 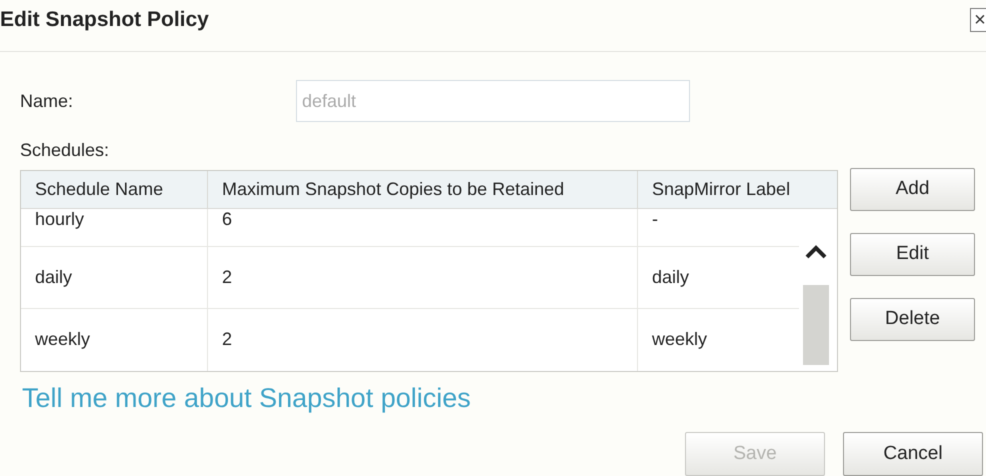 I want to click on column-header: SnapMirror Label, so click(x=718, y=189).